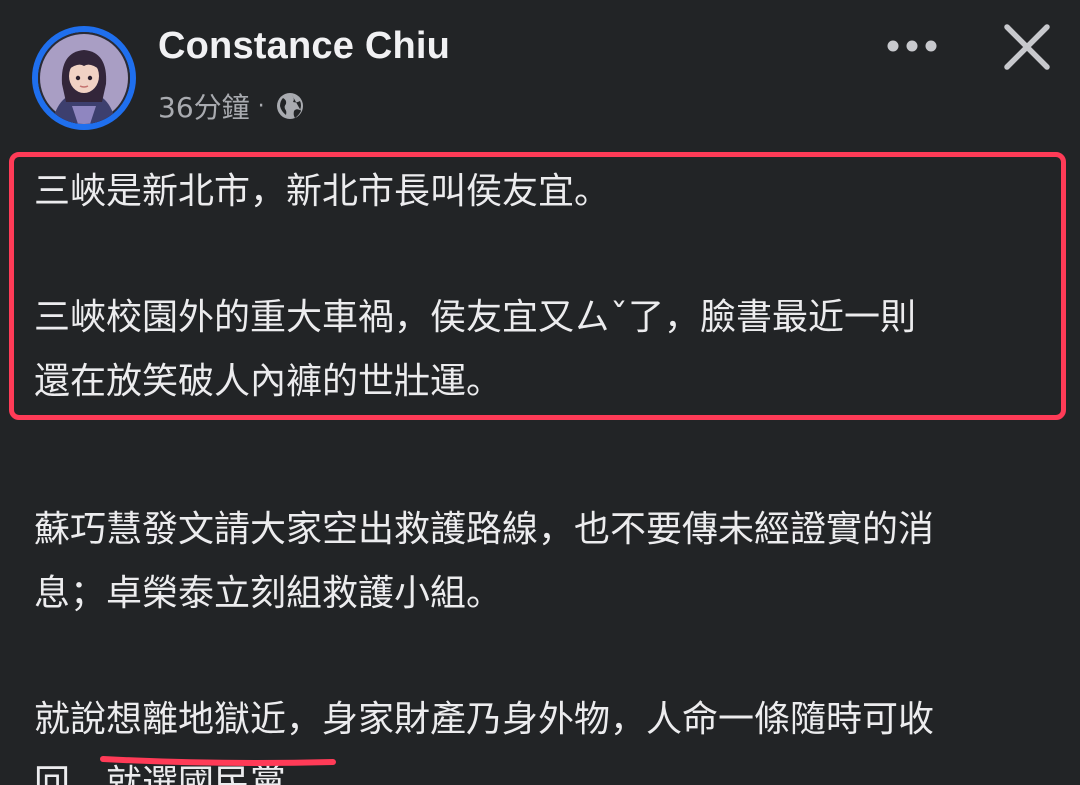  Describe the element at coordinates (484, 529) in the screenshot. I see `post-line: 蘇巧慧發文請大家空出救護路線，也不要傳未經證實的消` at that location.